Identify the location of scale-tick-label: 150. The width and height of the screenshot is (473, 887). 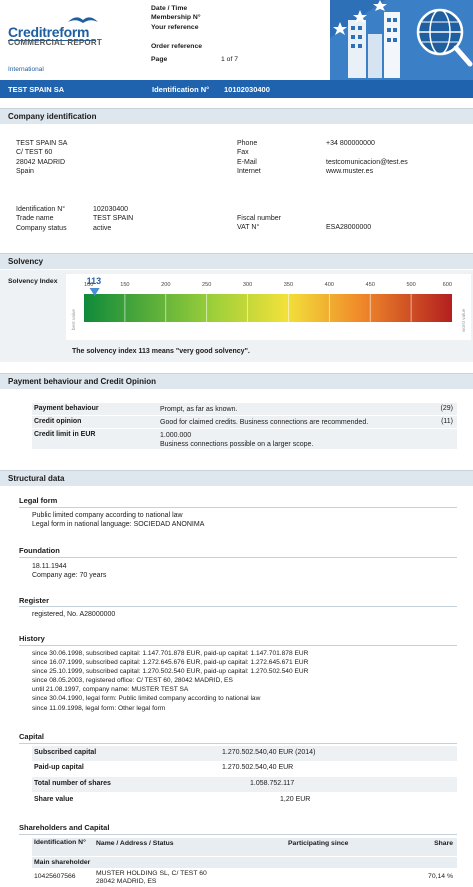
(124, 285).